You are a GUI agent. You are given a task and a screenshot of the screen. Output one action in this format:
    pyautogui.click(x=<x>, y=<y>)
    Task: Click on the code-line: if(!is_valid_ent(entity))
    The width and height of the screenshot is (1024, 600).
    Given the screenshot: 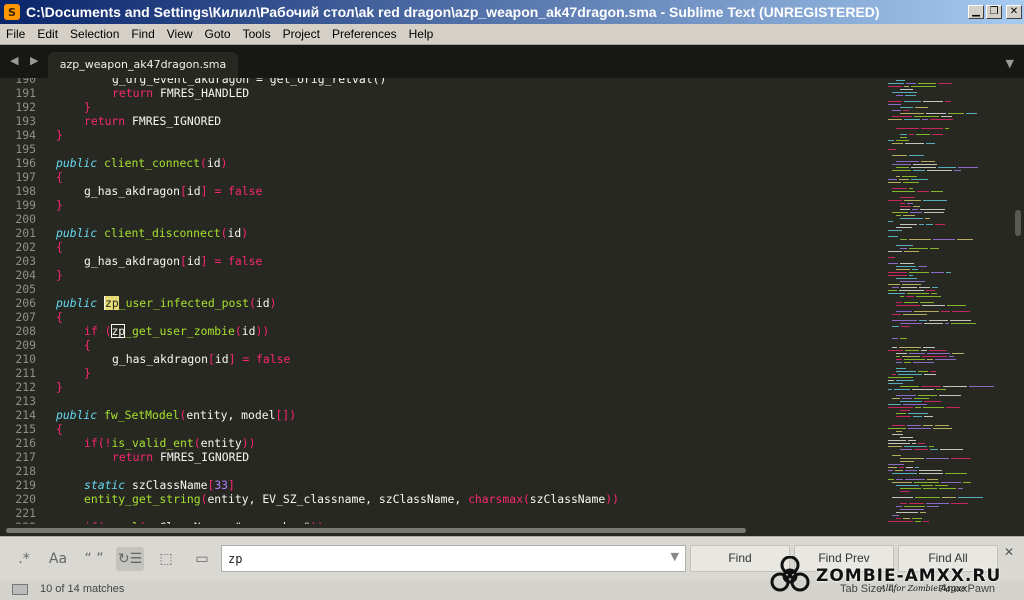 What is the action you would take?
    pyautogui.click(x=169, y=443)
    